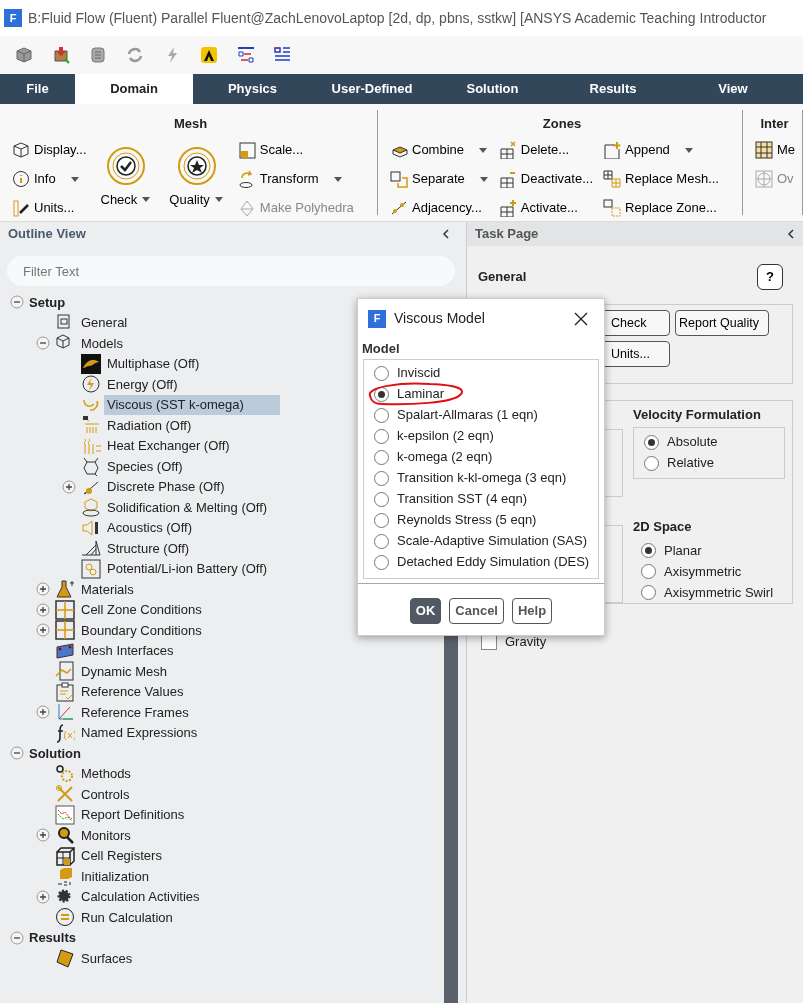 Image resolution: width=803 pixels, height=1003 pixels. What do you see at coordinates (49, 179) in the screenshot?
I see `ribbon-button: Info` at bounding box center [49, 179].